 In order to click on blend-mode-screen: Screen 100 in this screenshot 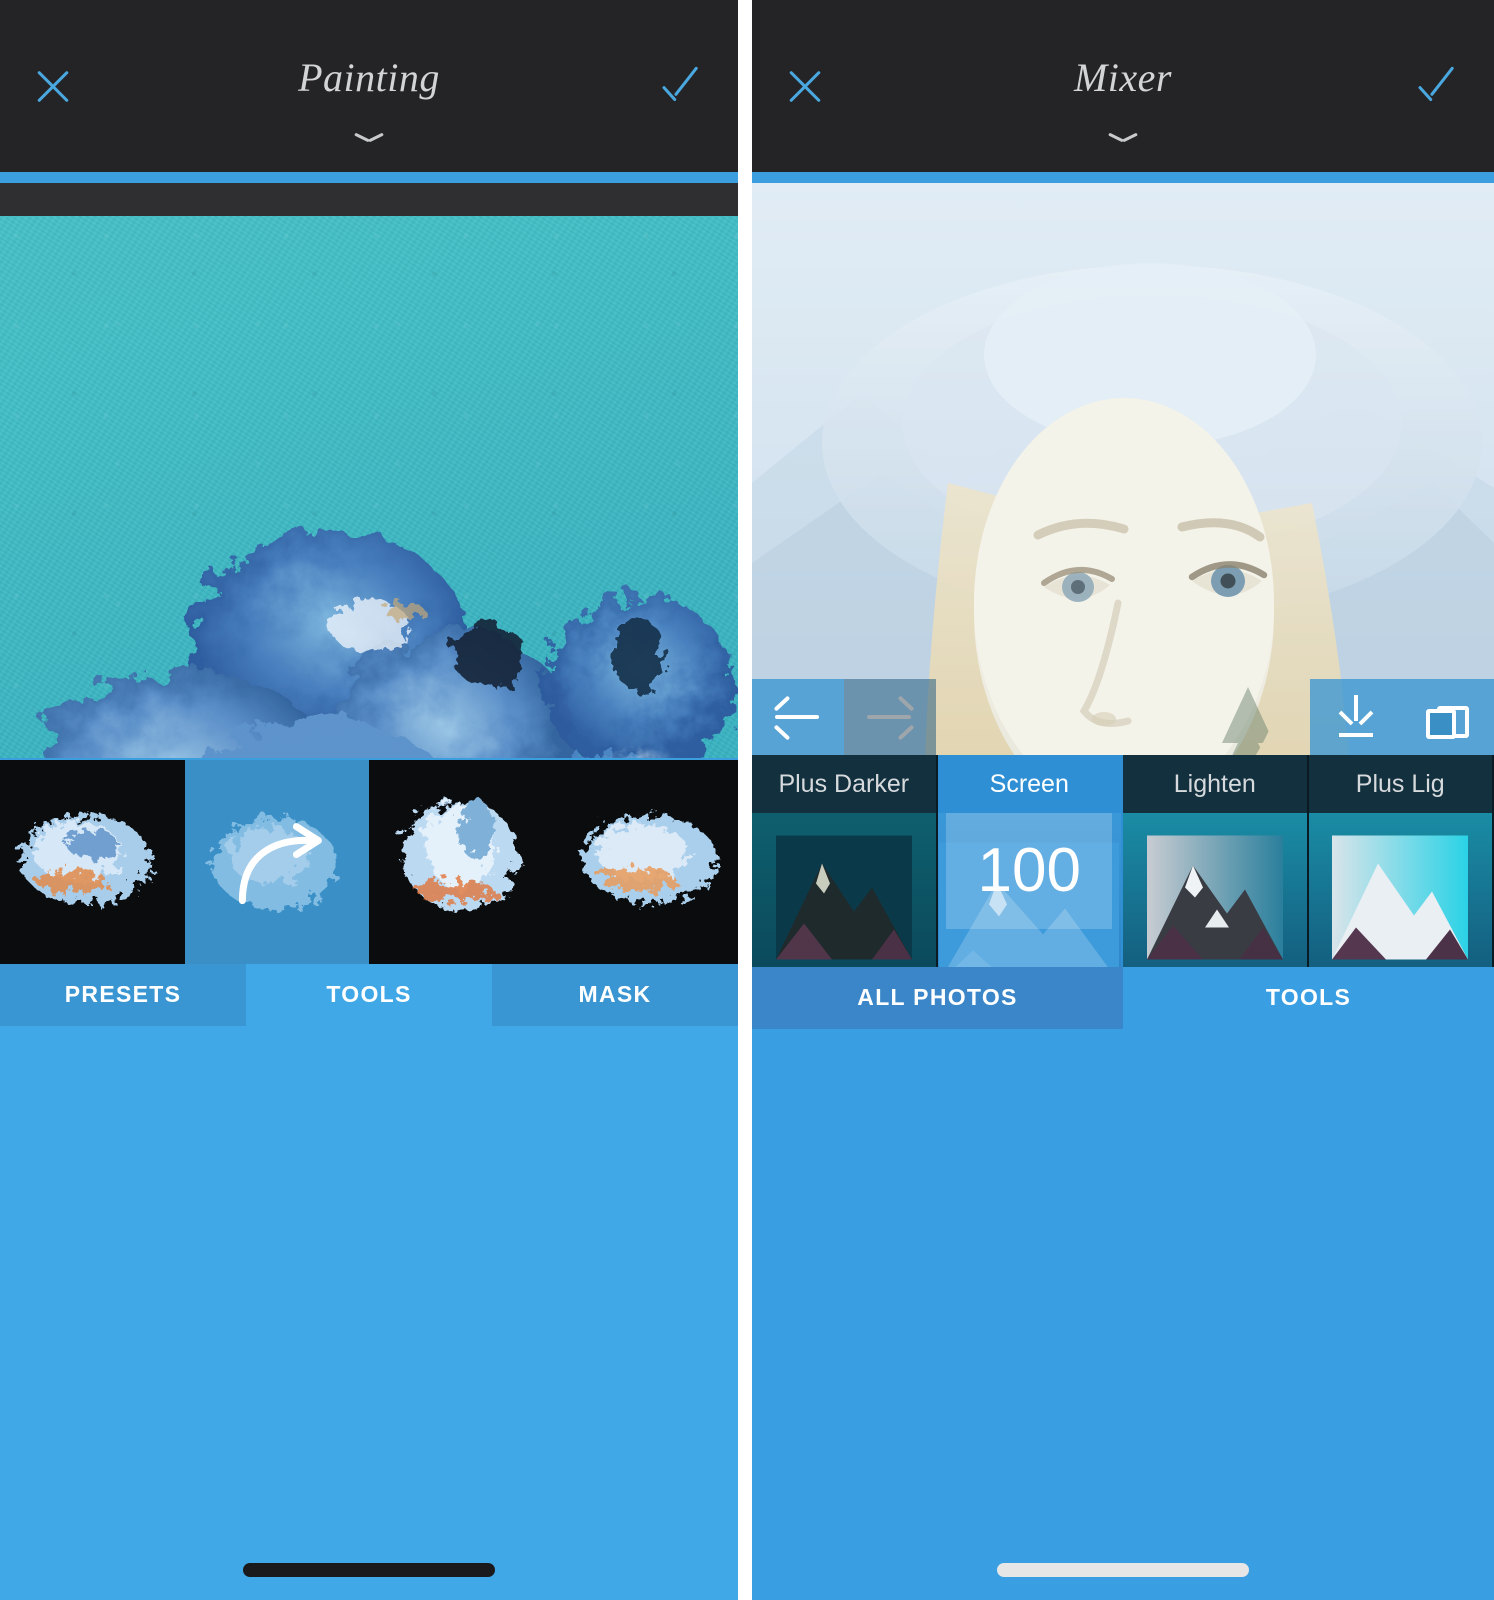, I will do `click(1030, 860)`.